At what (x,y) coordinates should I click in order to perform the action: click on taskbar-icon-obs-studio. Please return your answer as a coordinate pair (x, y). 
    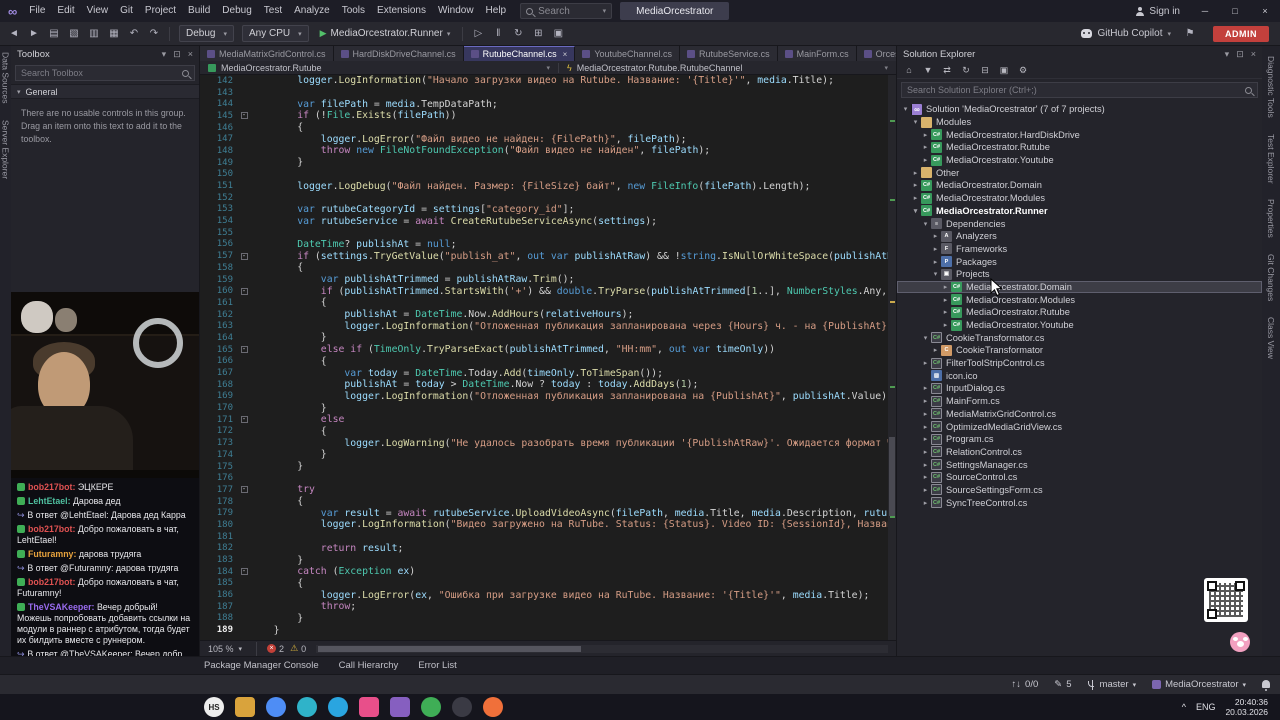
    Looking at the image, I should click on (462, 707).